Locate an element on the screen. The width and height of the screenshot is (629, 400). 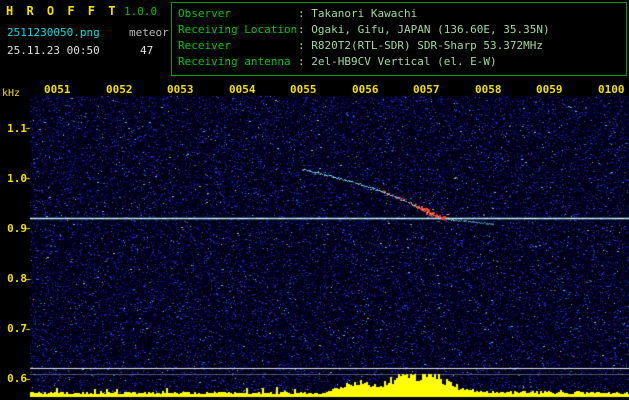
info-label: Receiver is located at coordinates (204, 45).